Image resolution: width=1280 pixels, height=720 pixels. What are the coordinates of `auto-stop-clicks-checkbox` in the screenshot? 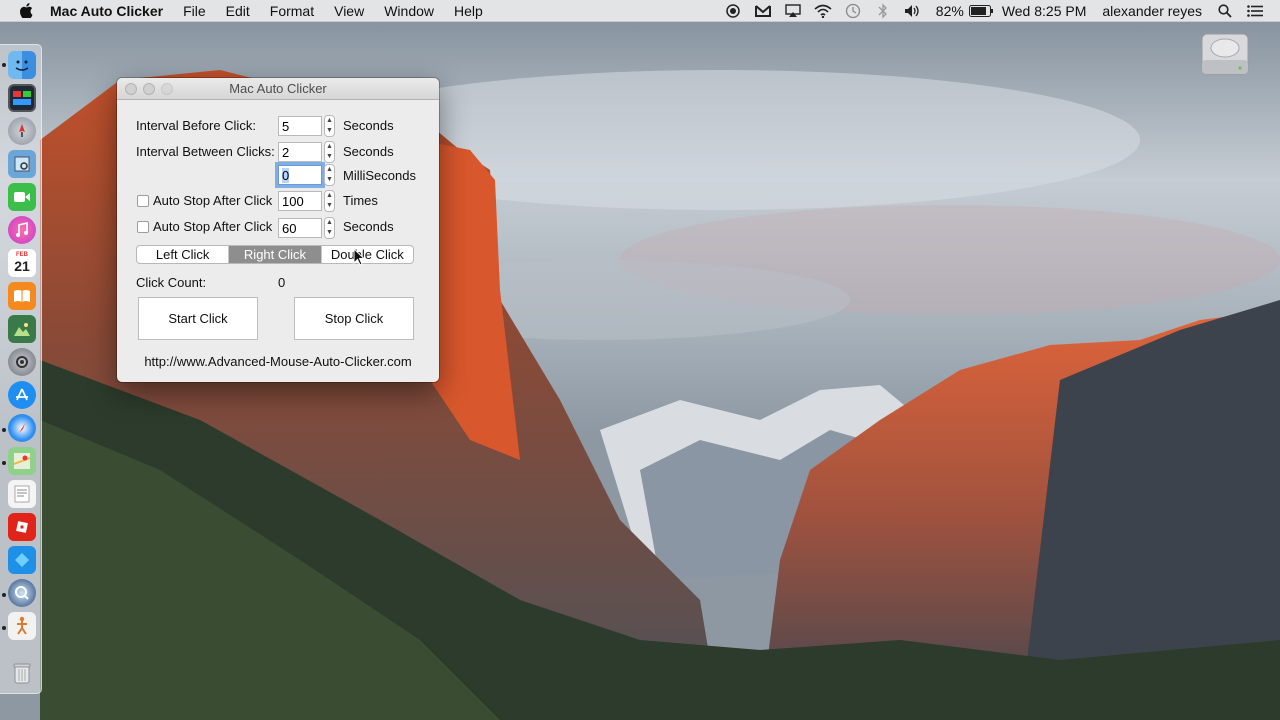 It's located at (143, 201).